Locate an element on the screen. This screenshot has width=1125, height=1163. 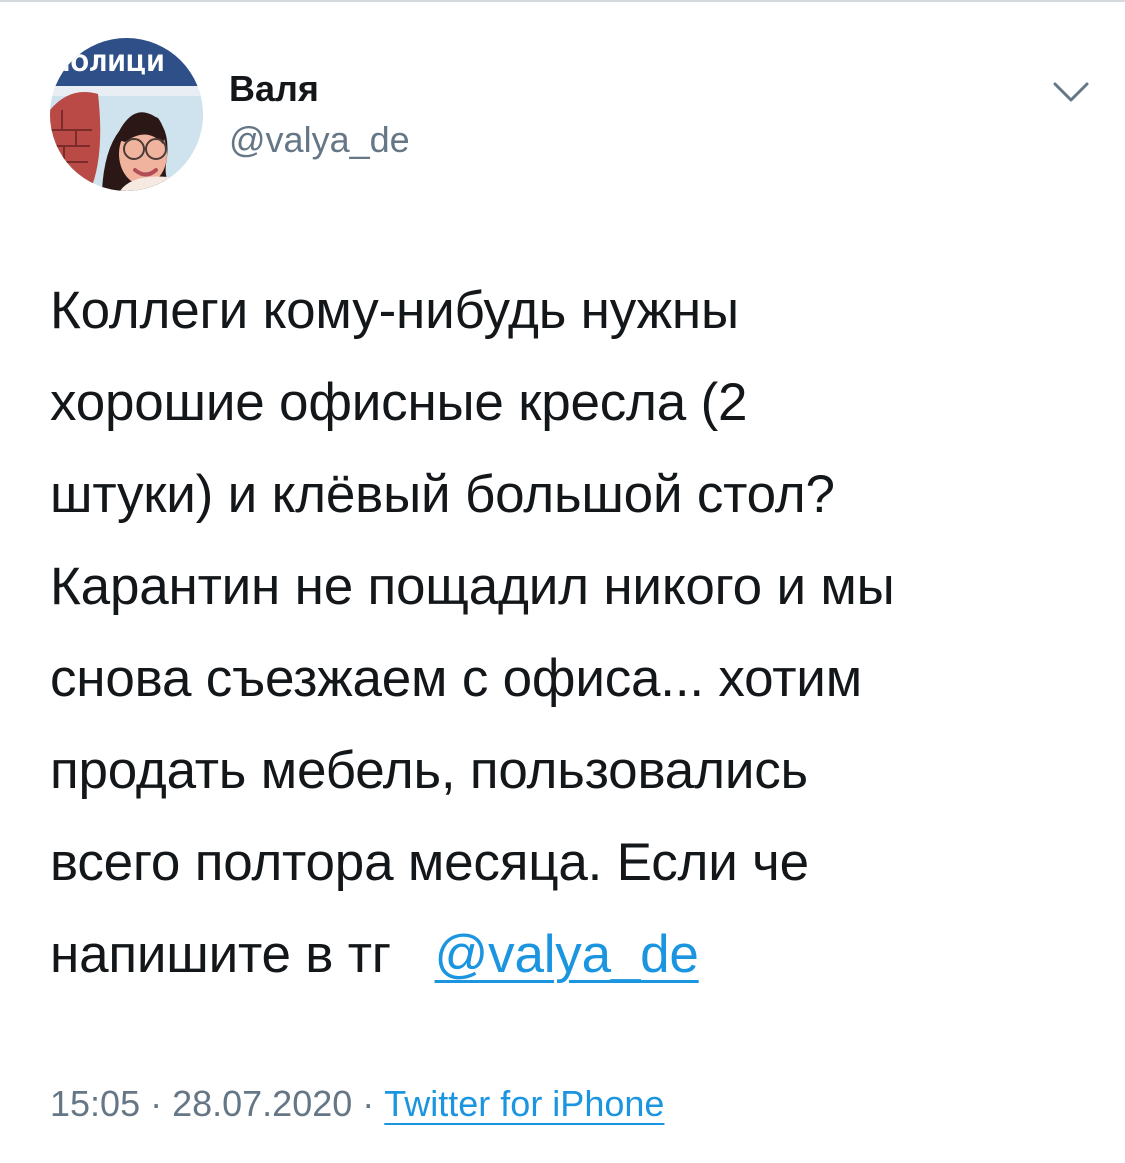
avatar: ПОЛИЦИ is located at coordinates (126, 114).